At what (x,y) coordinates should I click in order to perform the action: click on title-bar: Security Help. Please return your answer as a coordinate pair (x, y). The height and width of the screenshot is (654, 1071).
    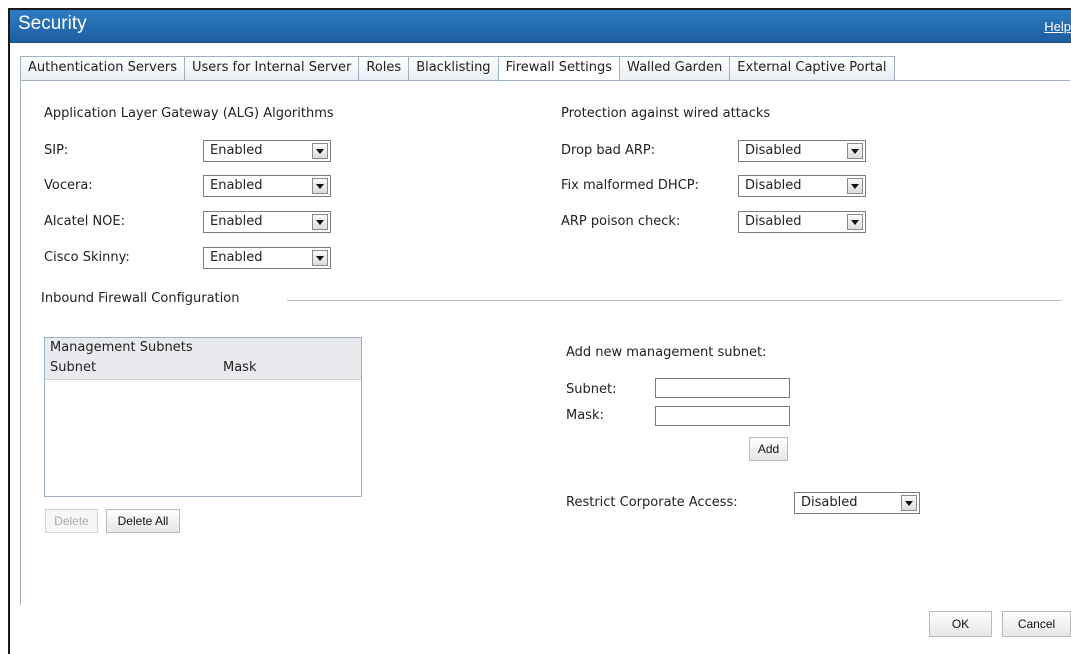
    Looking at the image, I should click on (540, 26).